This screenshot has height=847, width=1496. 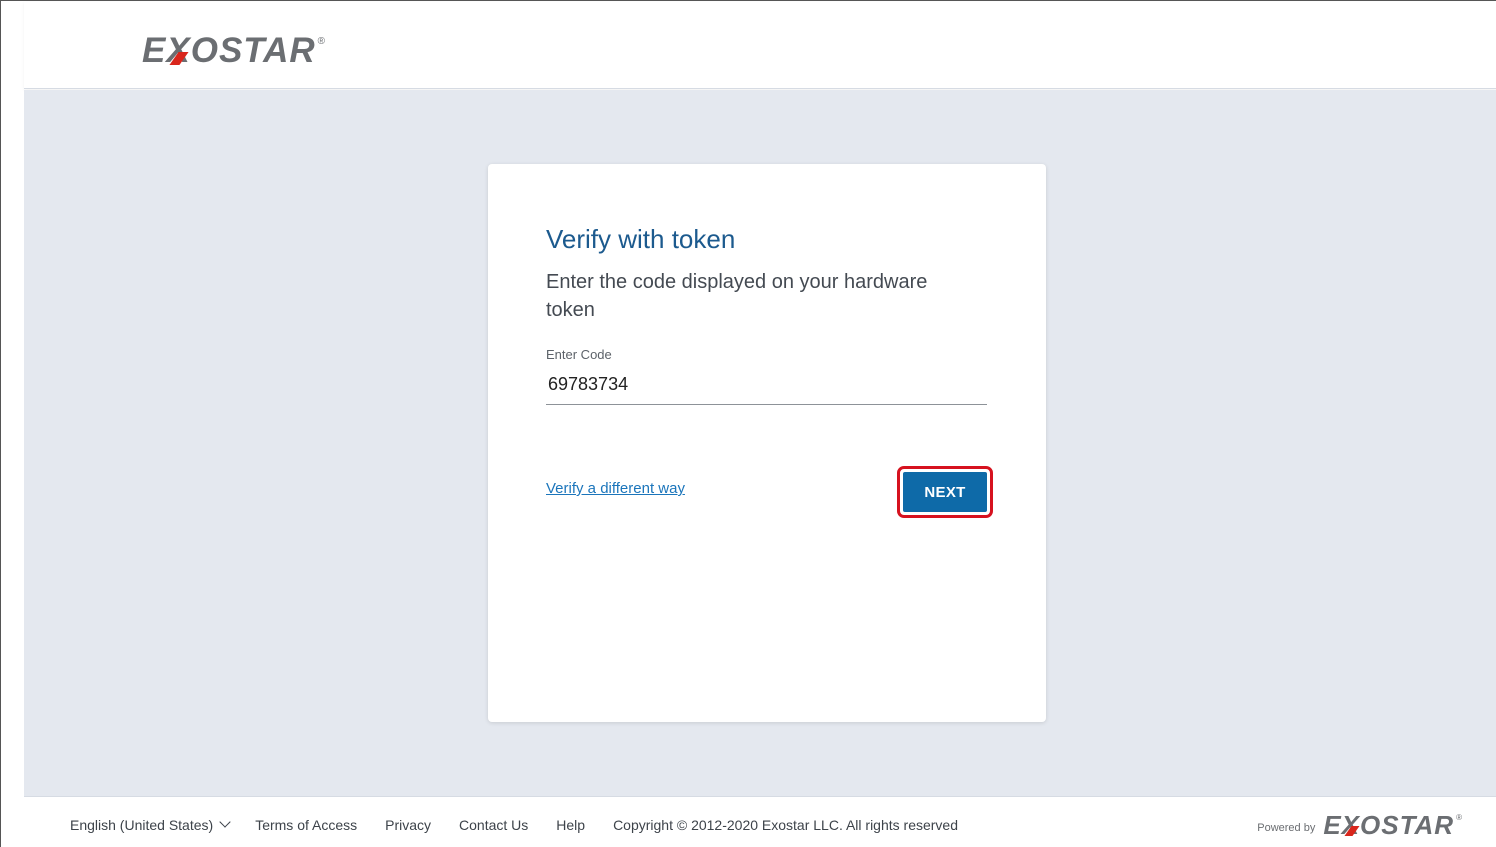 I want to click on code-input, so click(x=766, y=387).